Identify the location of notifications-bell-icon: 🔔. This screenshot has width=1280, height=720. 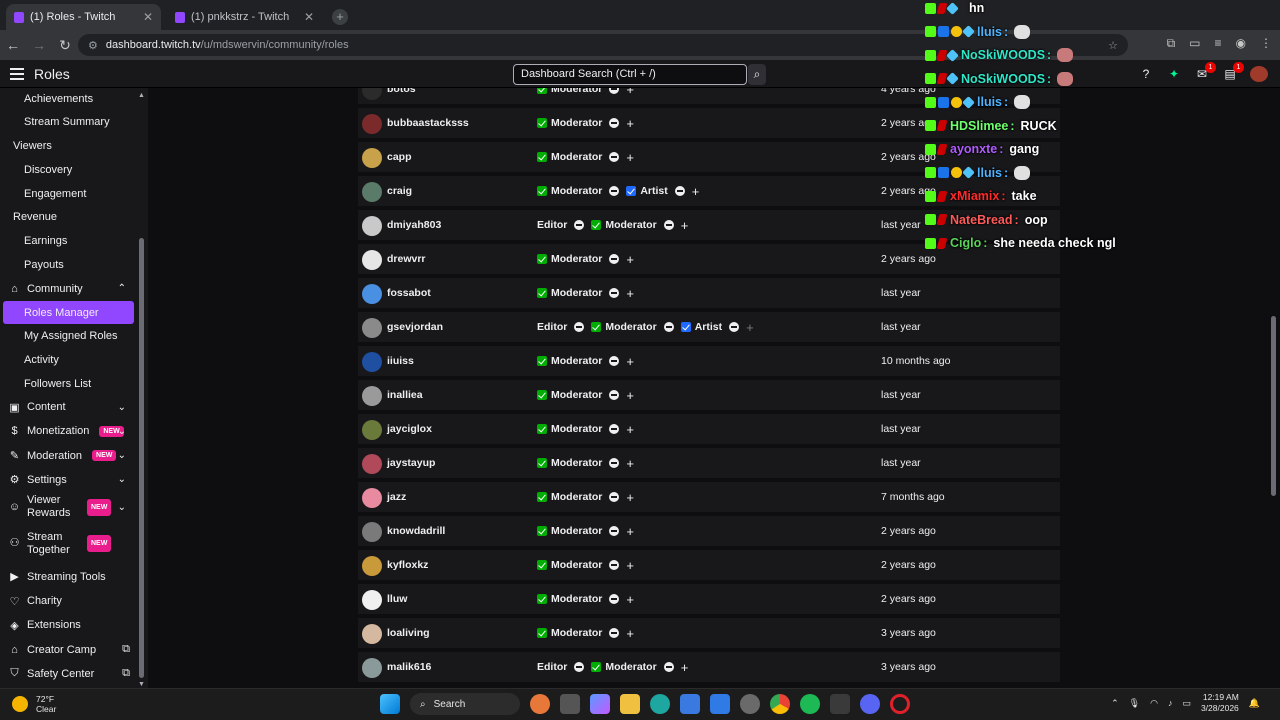
(1254, 703).